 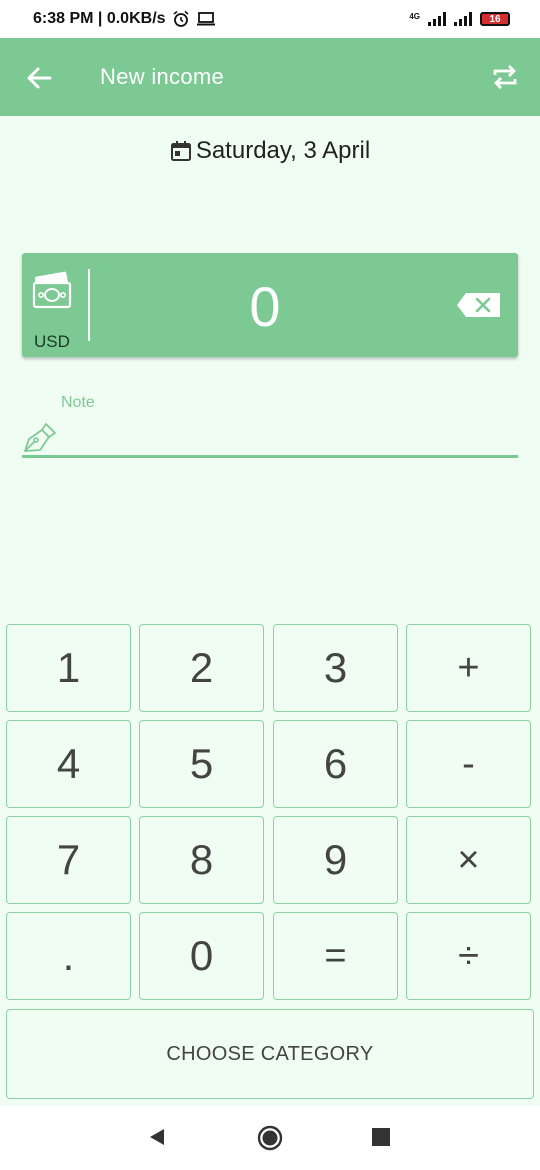 I want to click on page-title: New income, so click(x=162, y=76).